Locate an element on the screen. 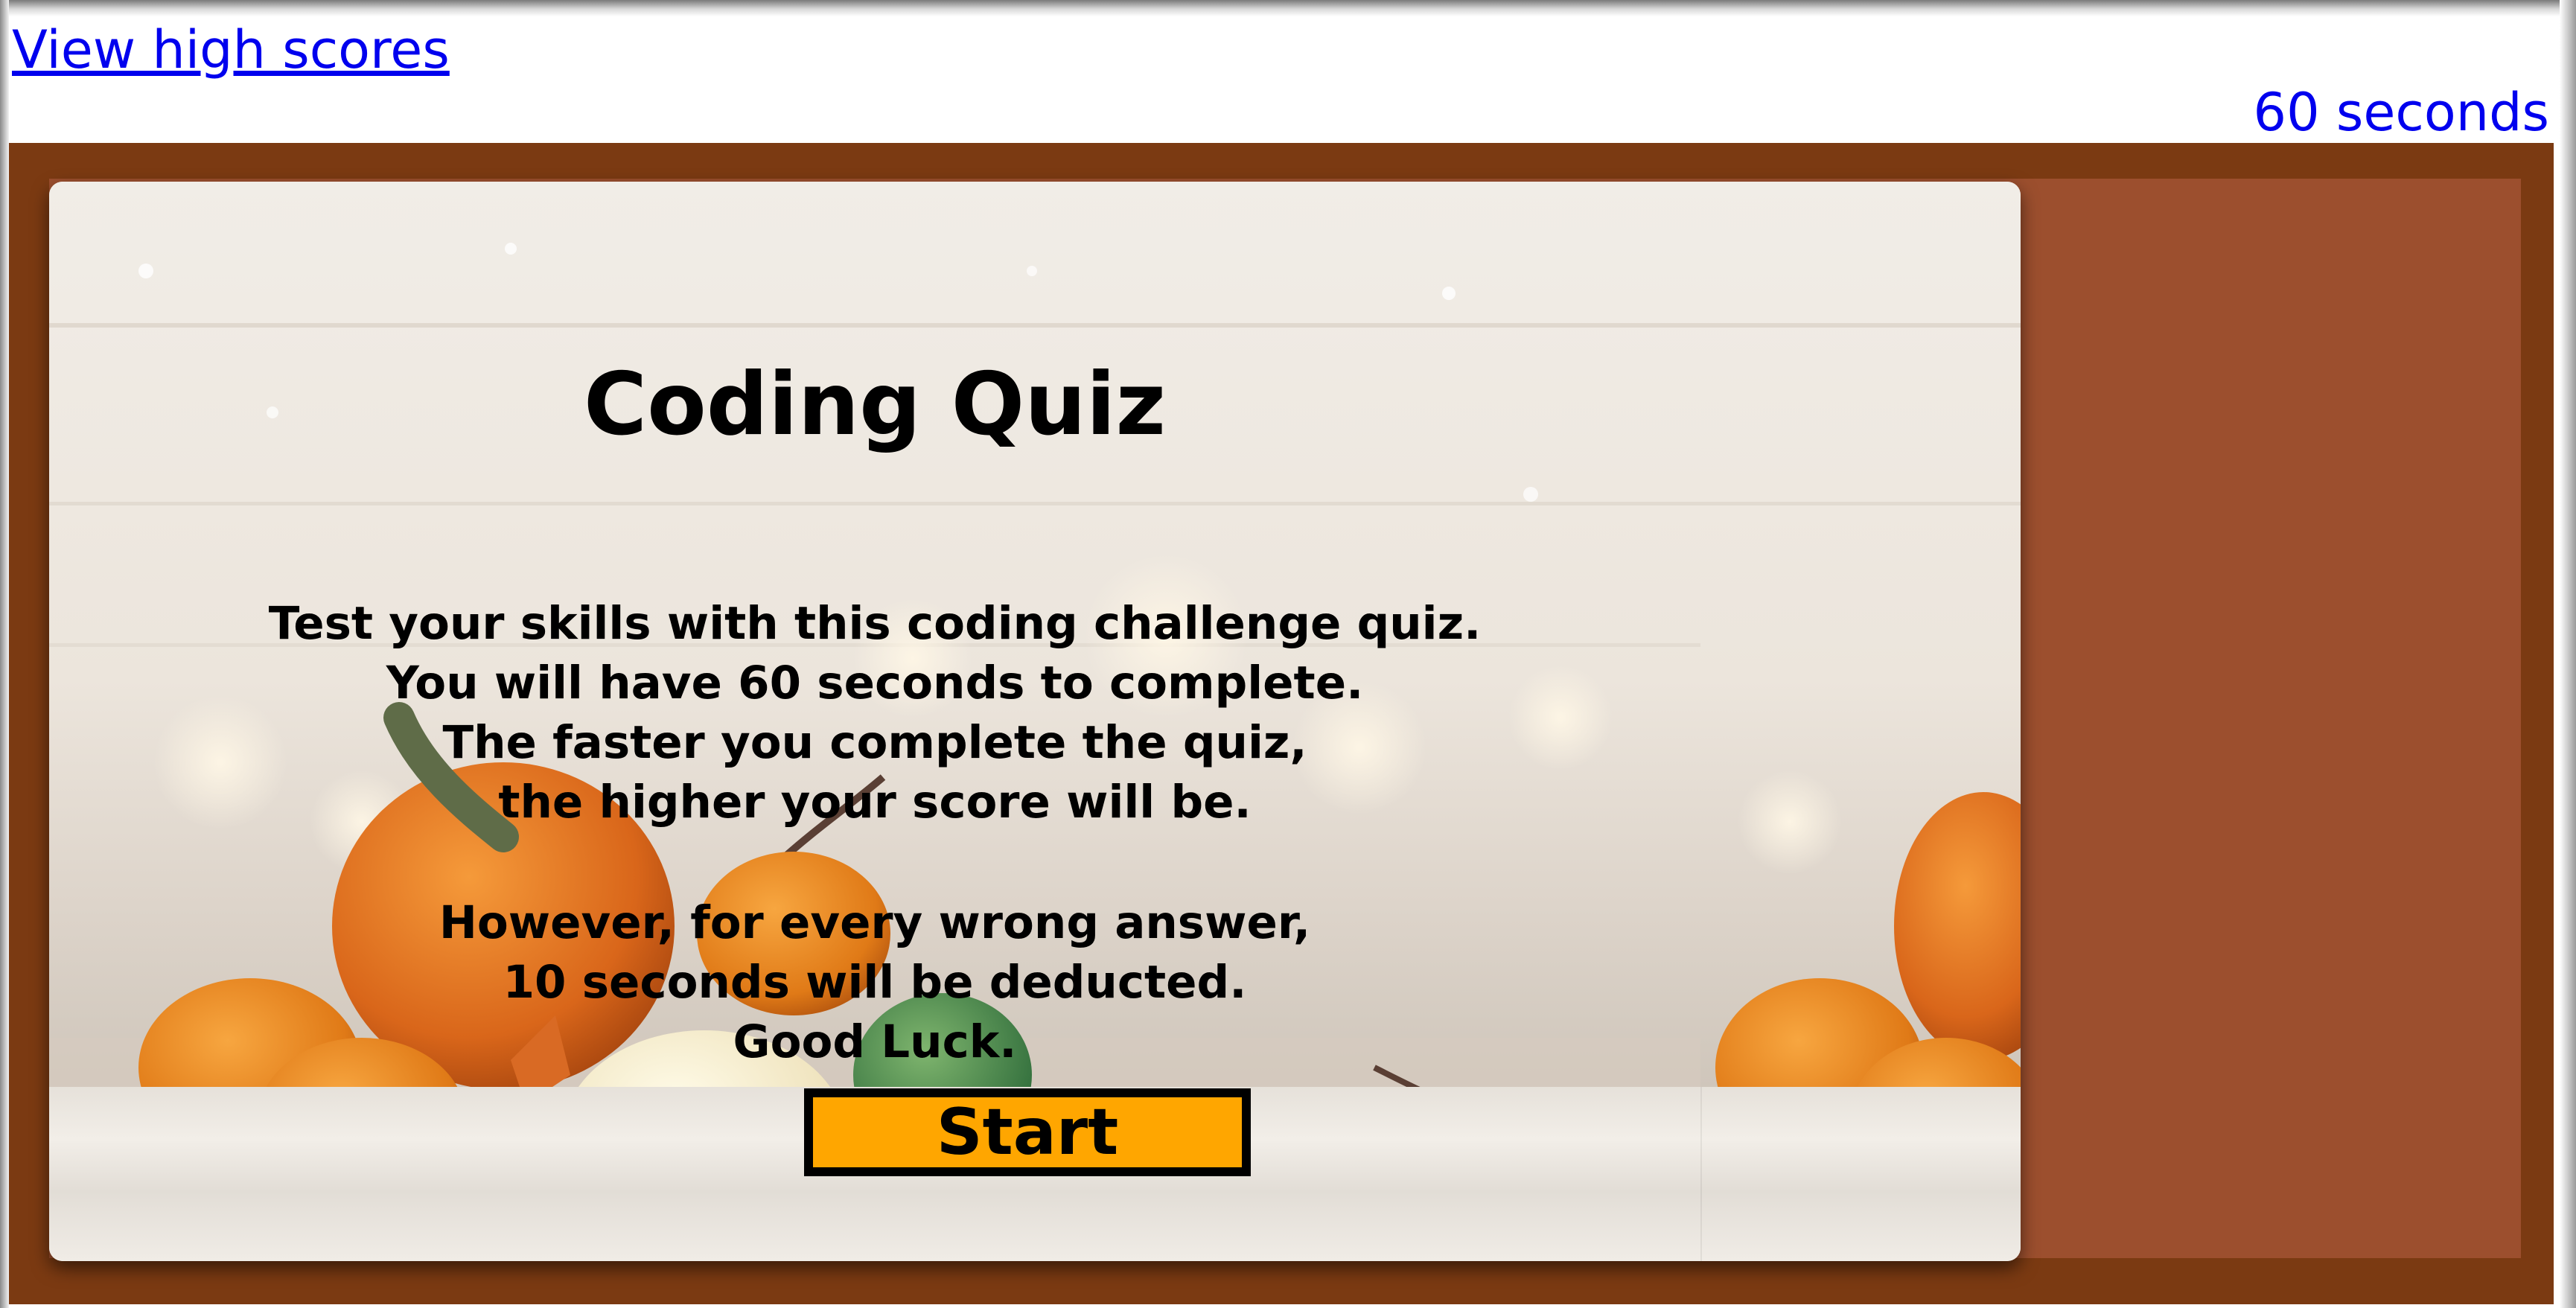  header: View high scores 60 seconds is located at coordinates (1281, 79).